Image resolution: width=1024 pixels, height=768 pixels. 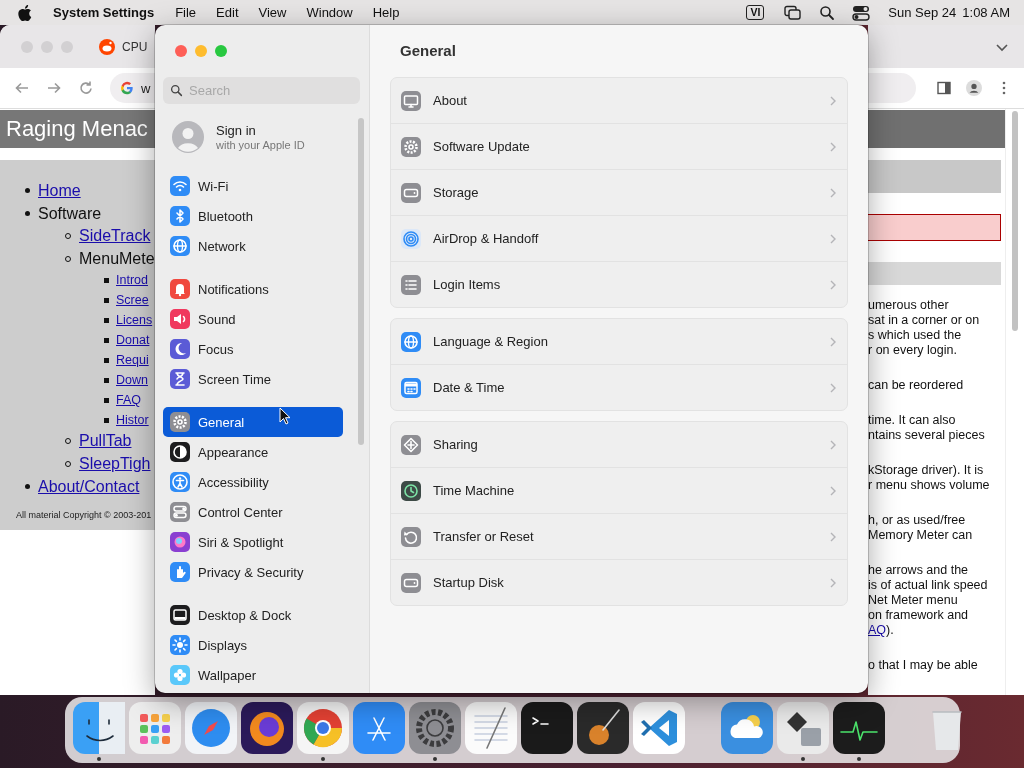 I want to click on input-source-indicator: VI, so click(x=755, y=12).